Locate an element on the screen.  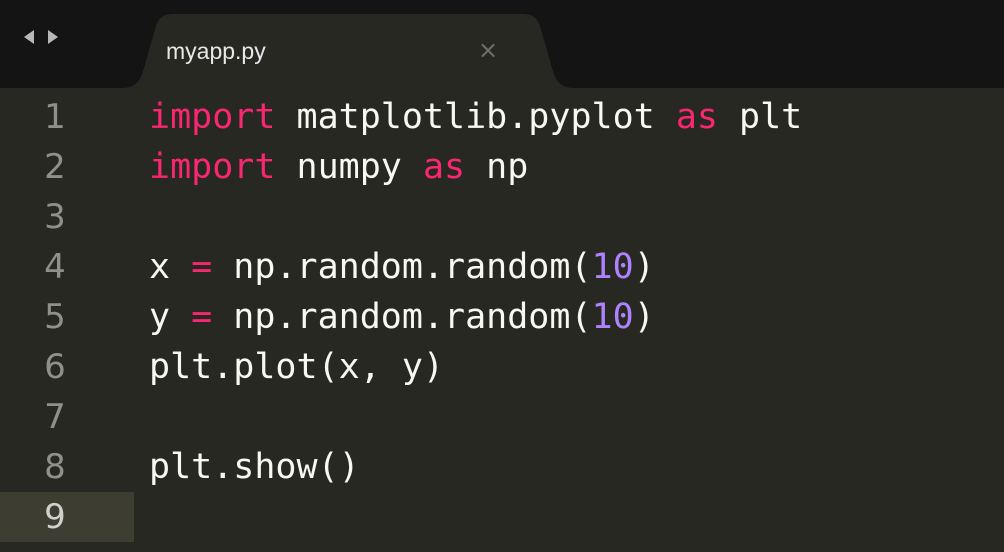
code-text: plt.plot(x, y) is located at coordinates (296, 367).